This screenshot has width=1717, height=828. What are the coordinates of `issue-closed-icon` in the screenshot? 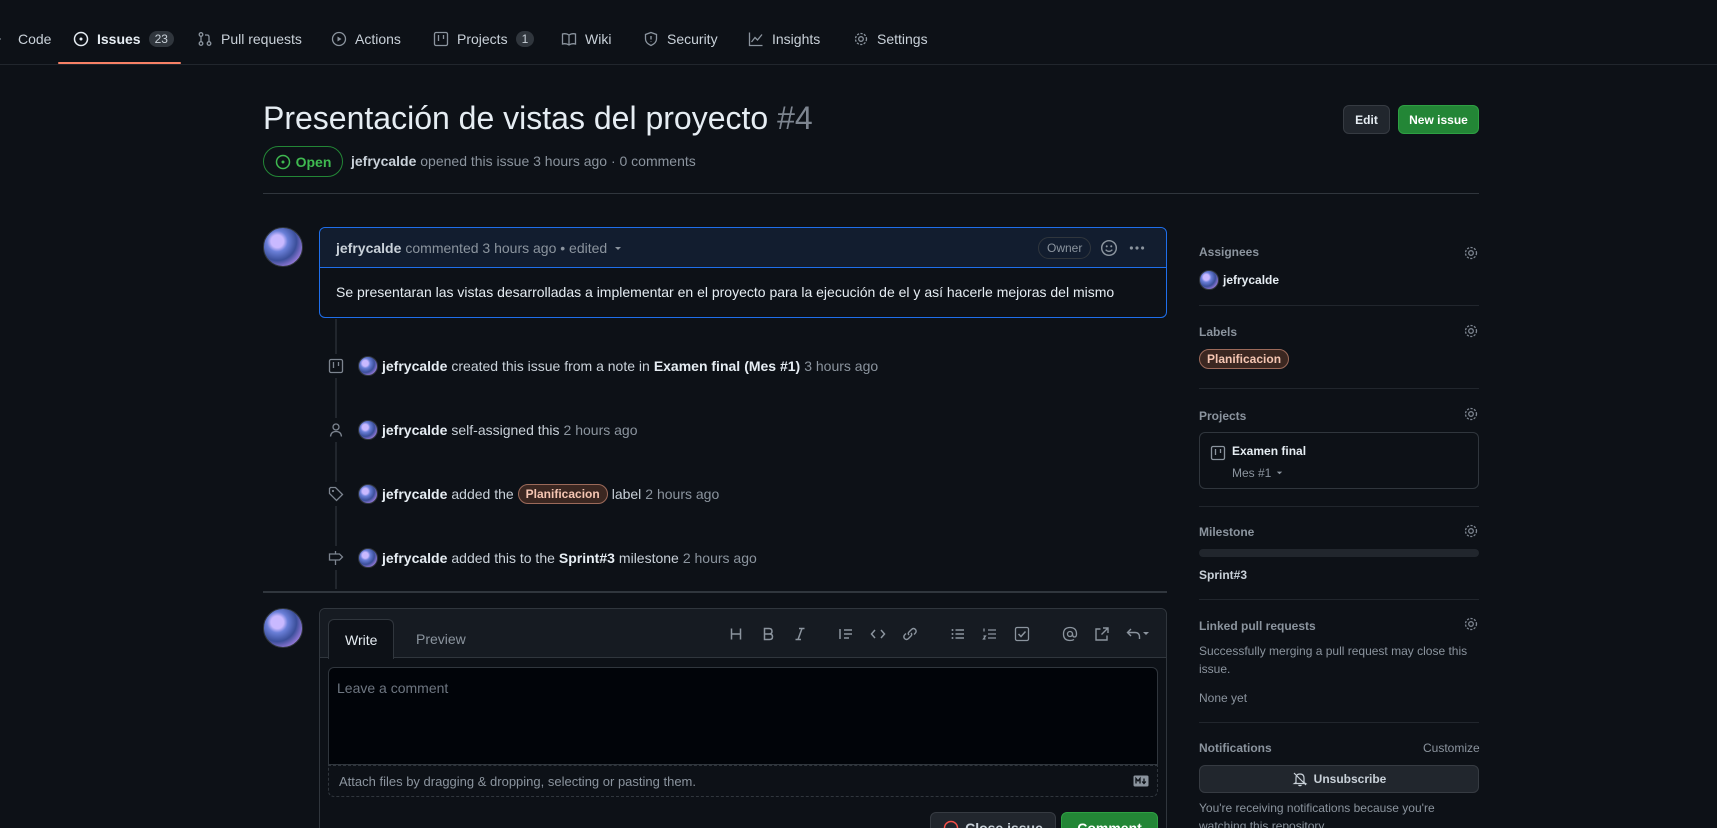 It's located at (951, 824).